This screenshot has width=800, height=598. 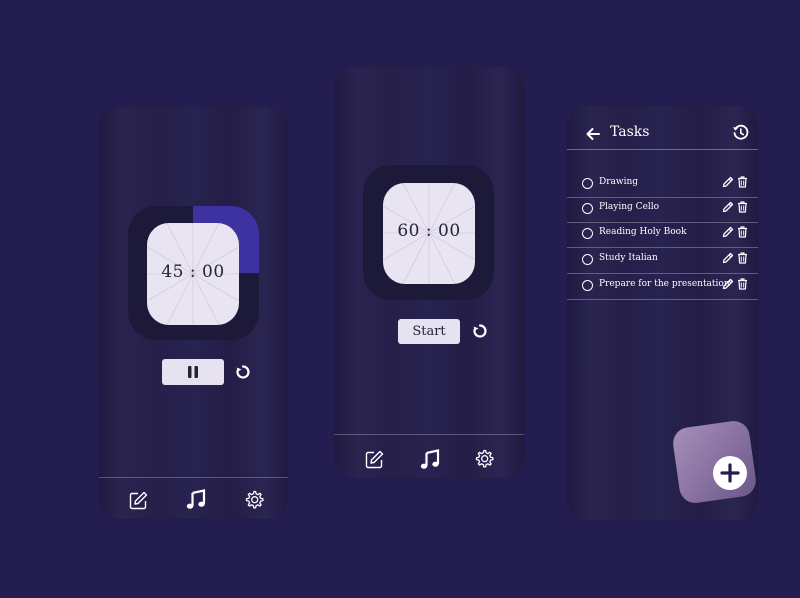 I want to click on plus-icon, so click(x=730, y=473).